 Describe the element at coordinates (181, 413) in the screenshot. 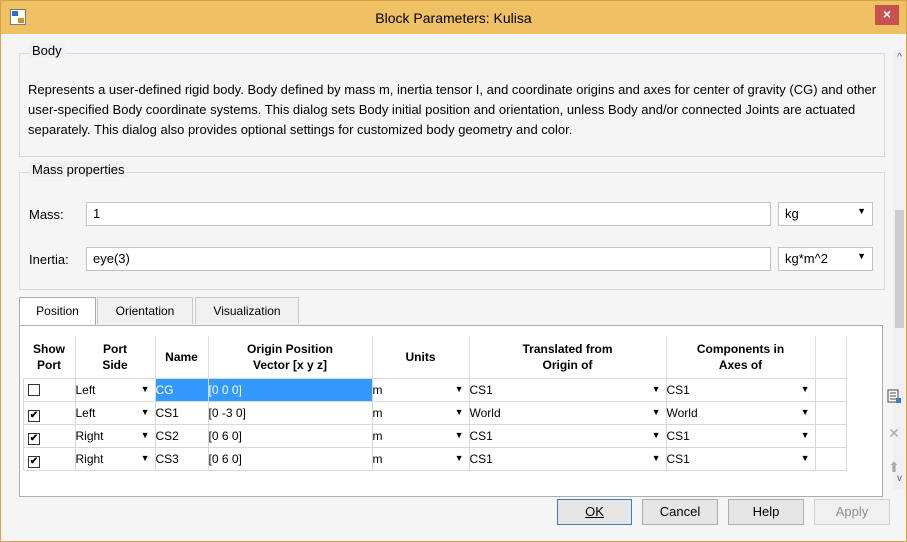

I see `port-name-cell: CS1` at that location.